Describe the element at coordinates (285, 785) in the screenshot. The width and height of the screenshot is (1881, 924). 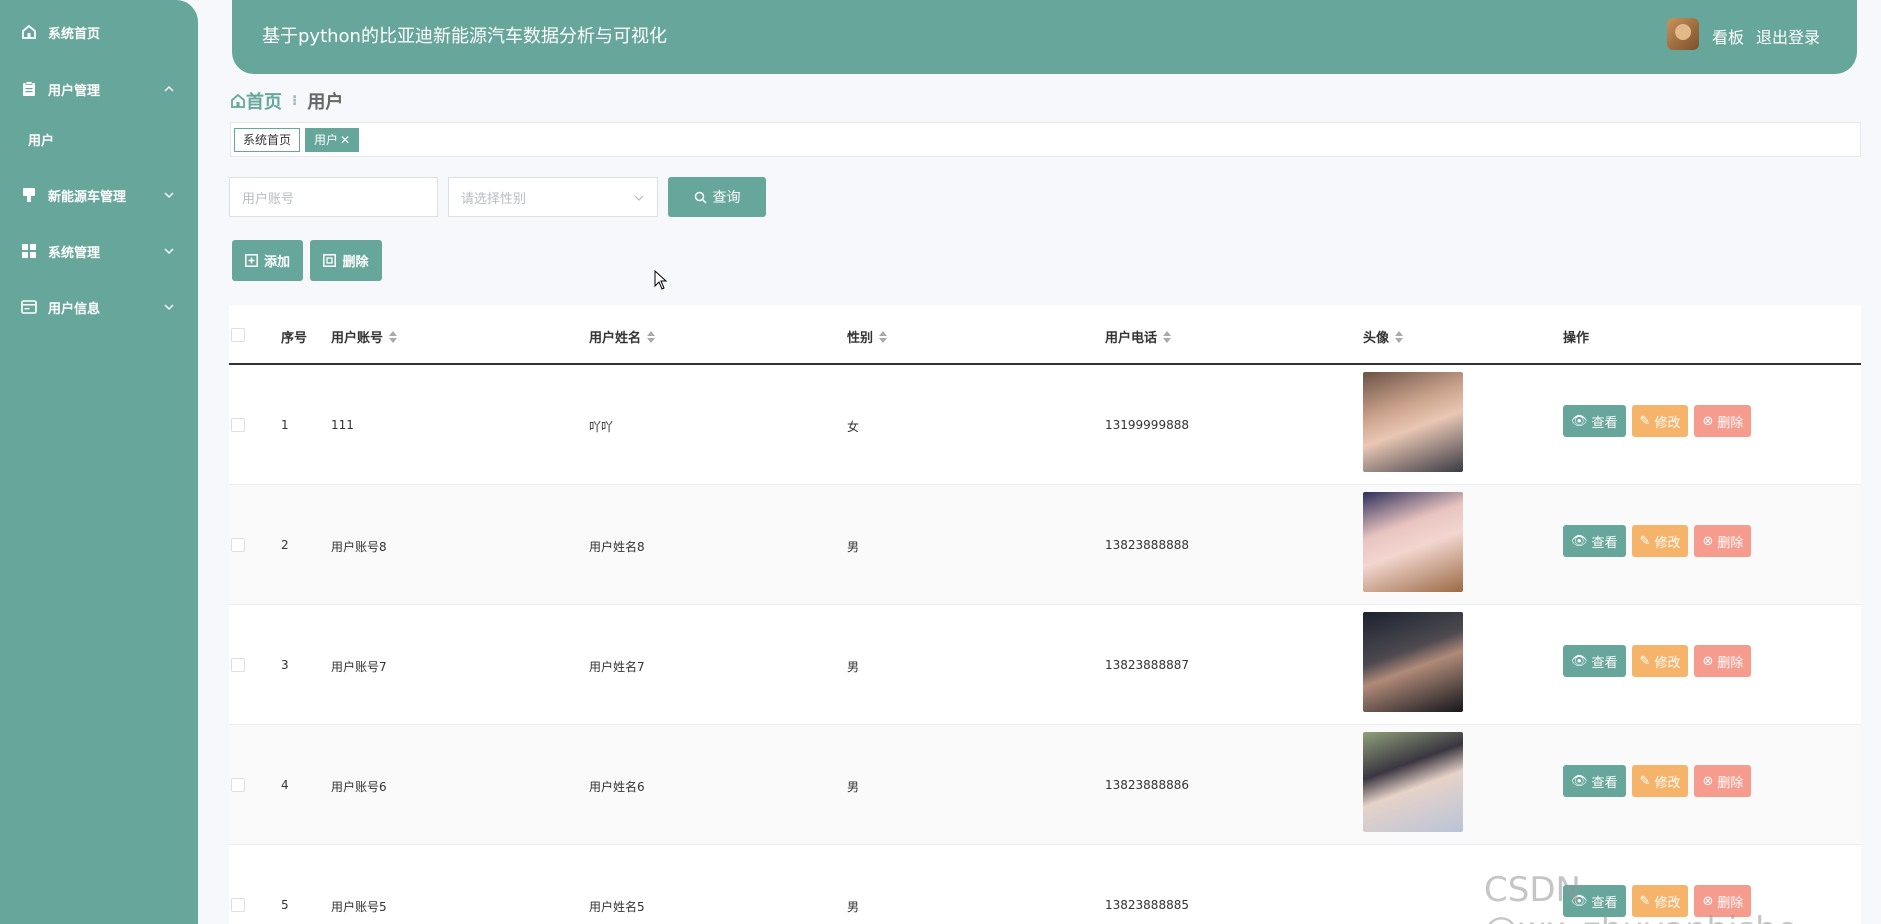
I see `cell-index: 4` at that location.